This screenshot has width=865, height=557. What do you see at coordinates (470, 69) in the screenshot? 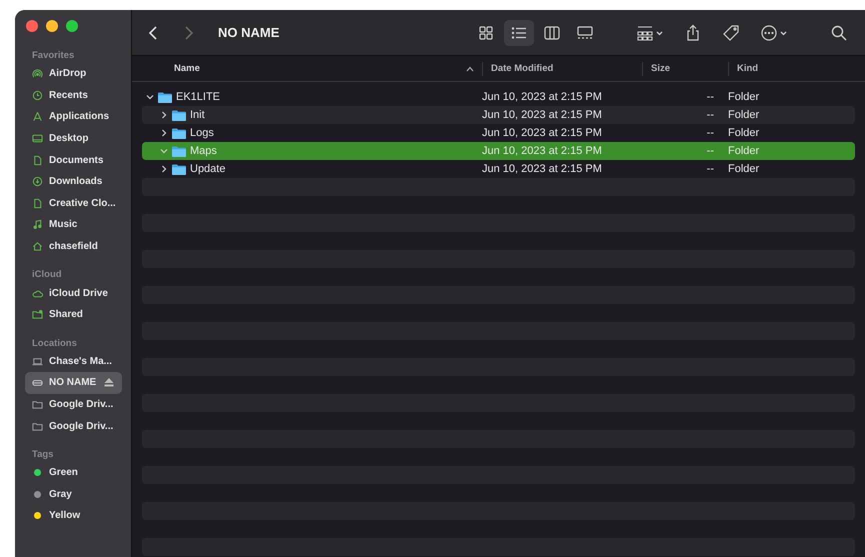
I see `sort-icon` at bounding box center [470, 69].